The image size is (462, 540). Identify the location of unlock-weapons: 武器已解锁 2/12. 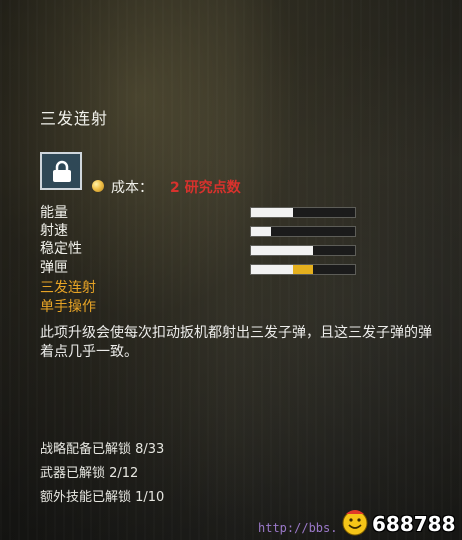
(89, 473).